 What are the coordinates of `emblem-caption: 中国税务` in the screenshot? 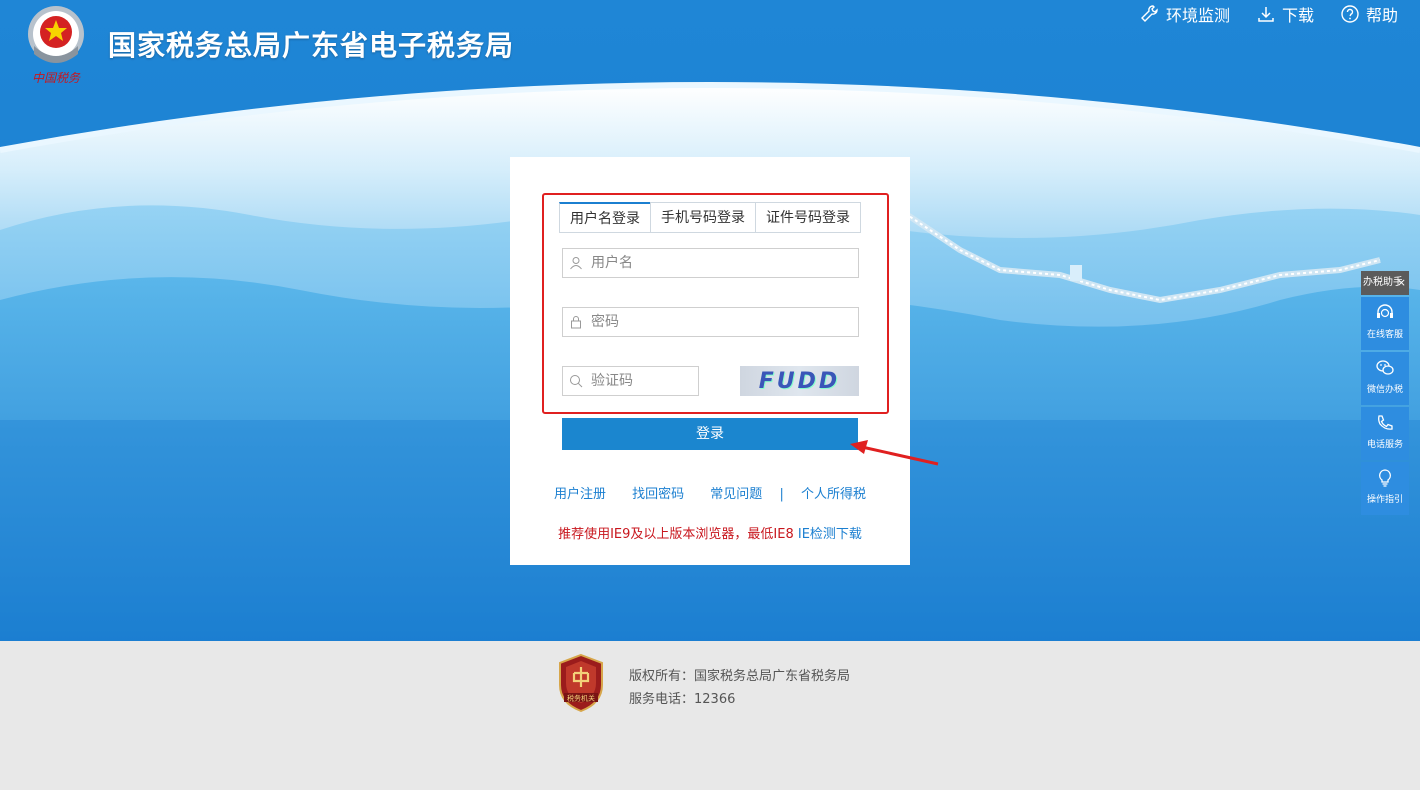 It's located at (56, 78).